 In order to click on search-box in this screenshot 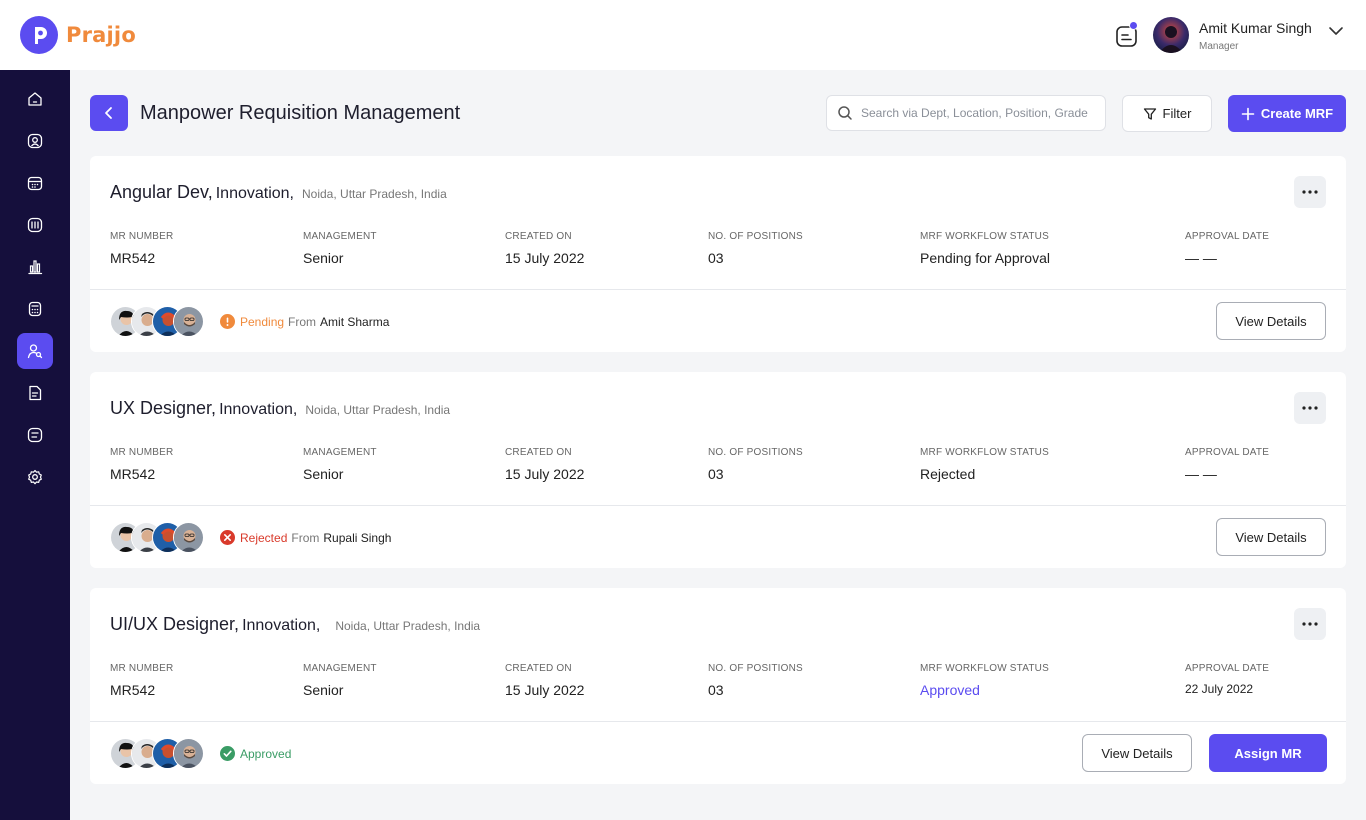, I will do `click(966, 113)`.